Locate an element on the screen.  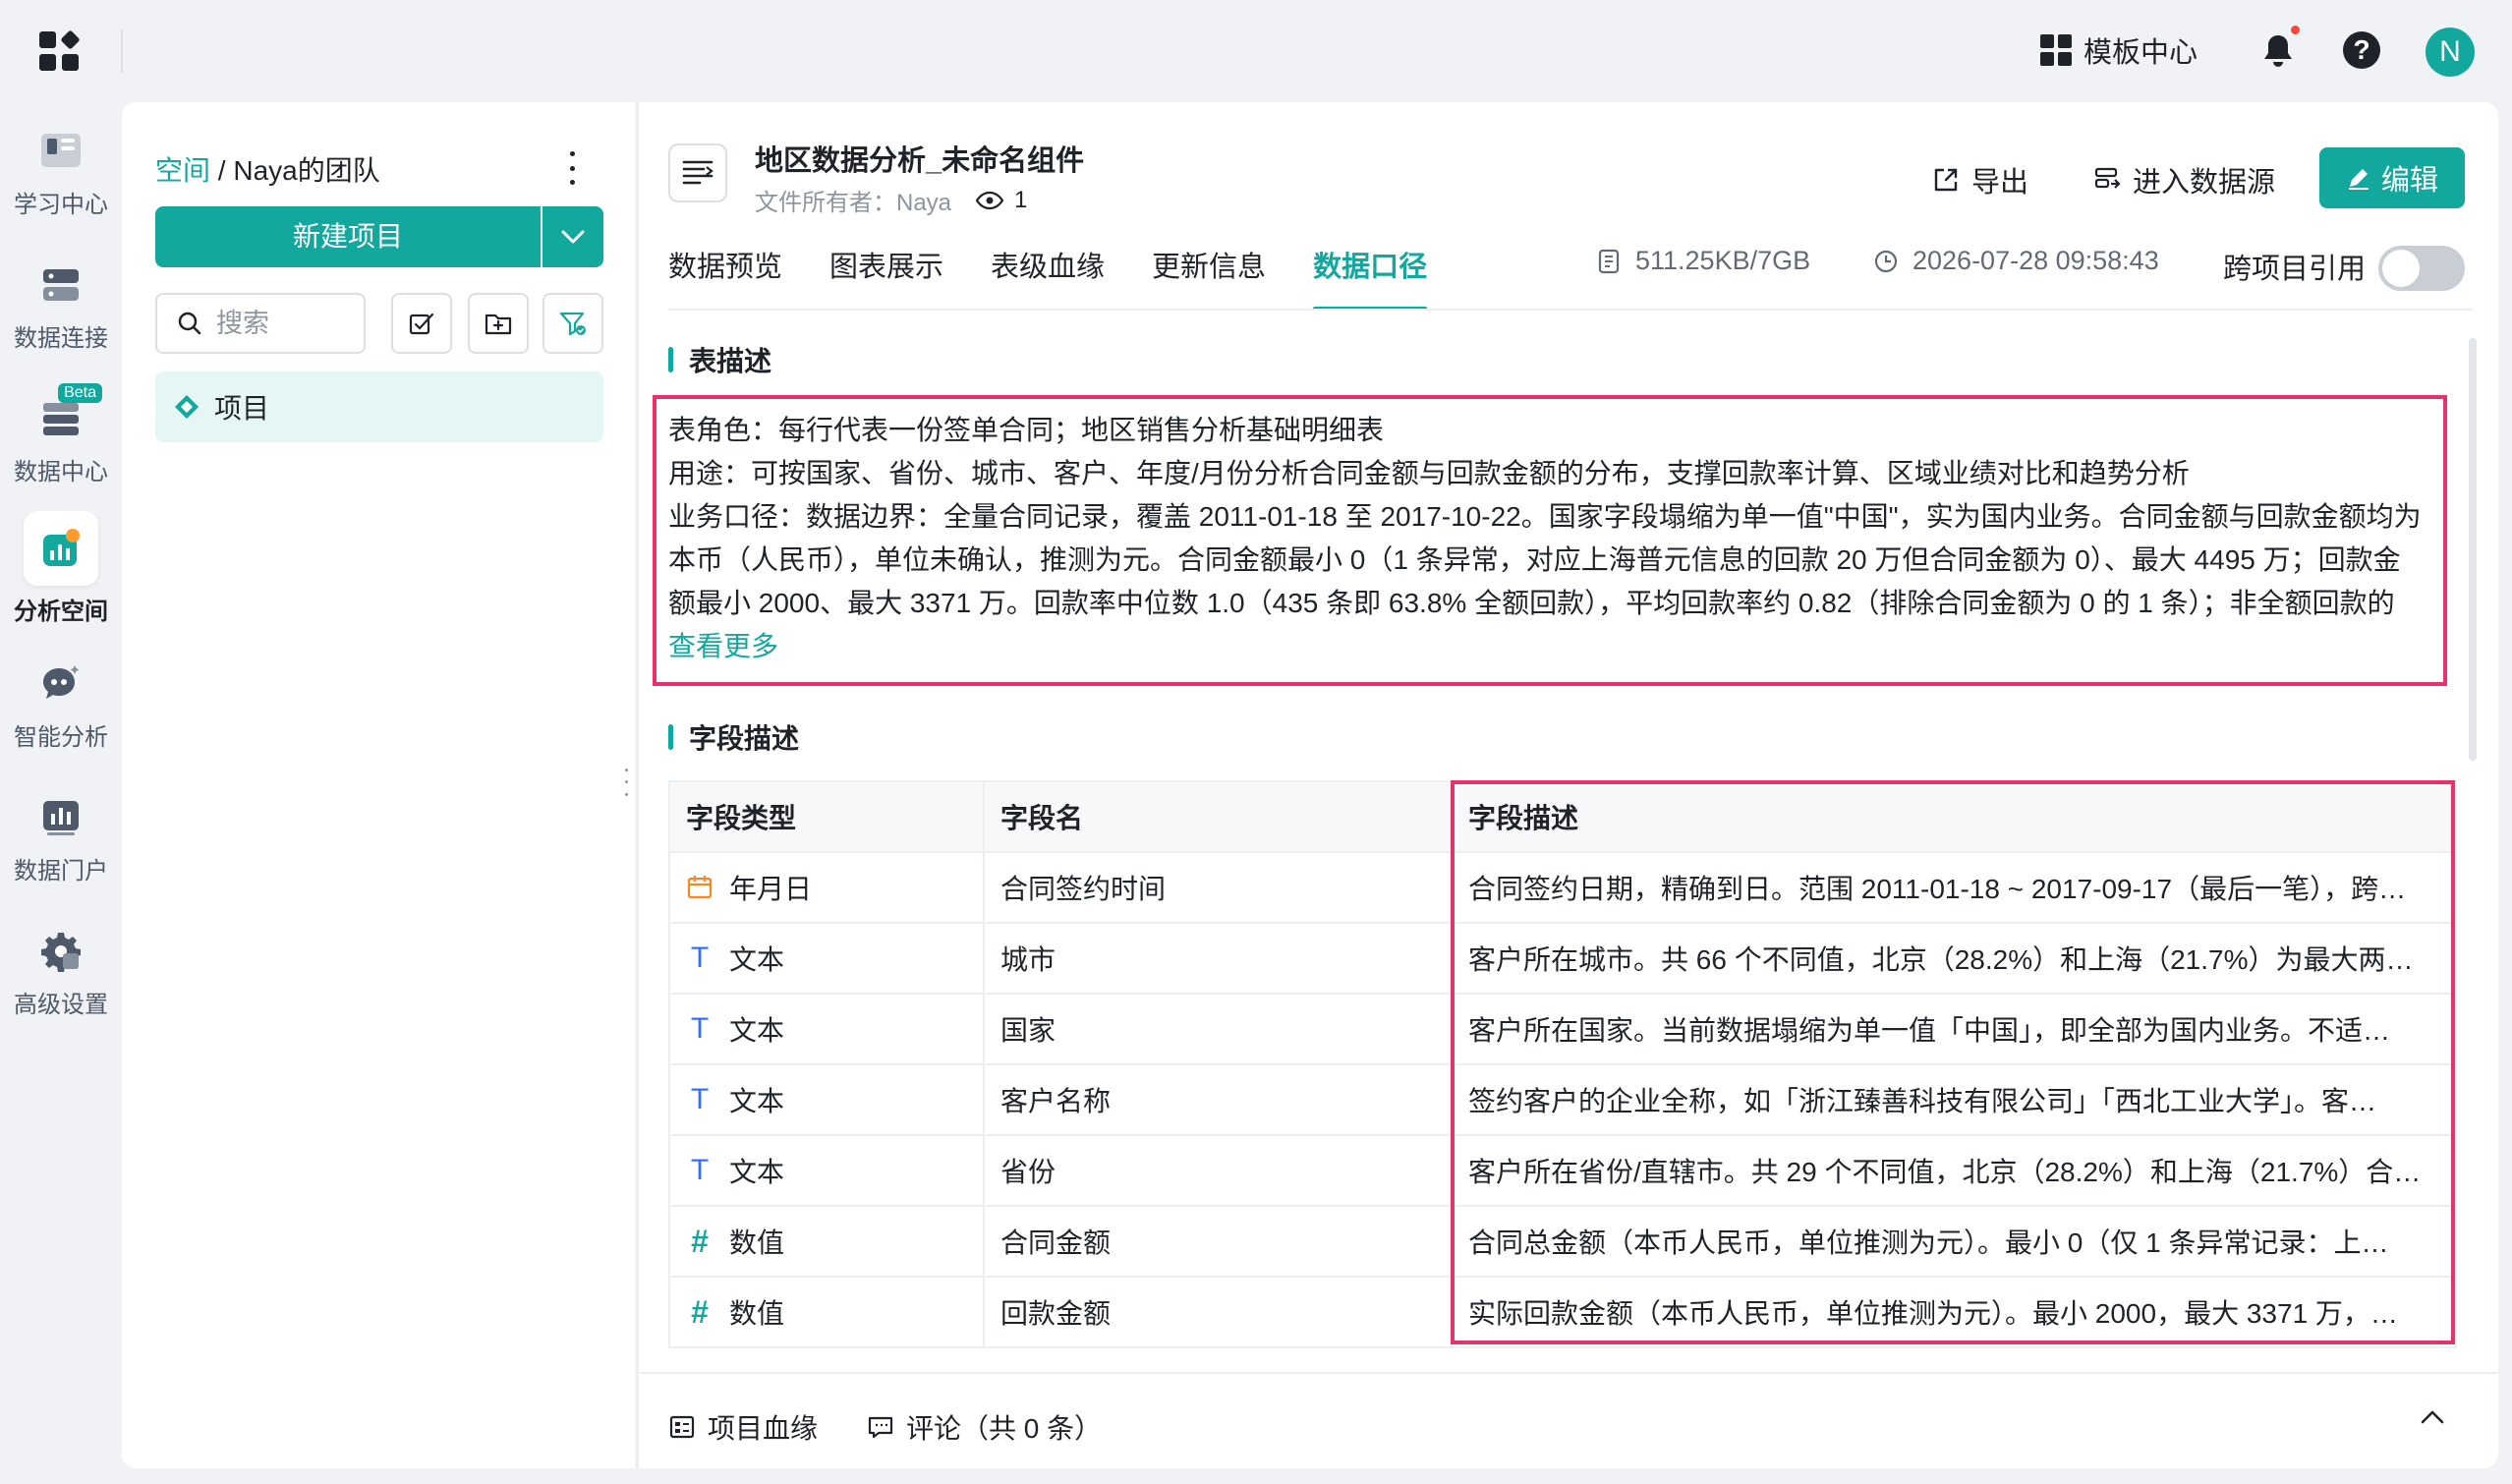
multi-select-button is located at coordinates (421, 323).